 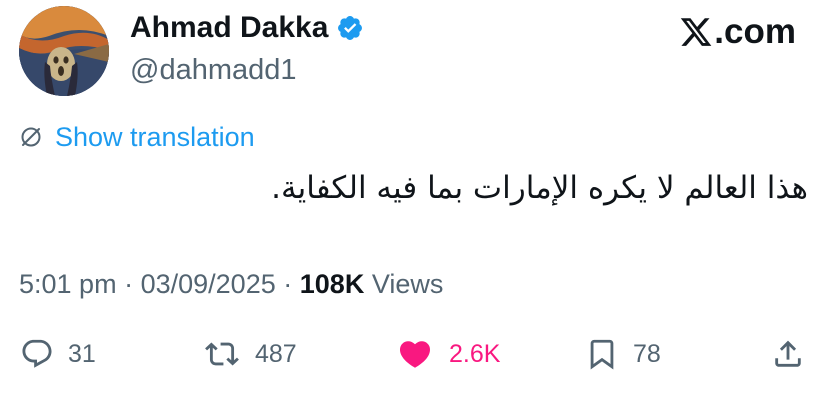 What do you see at coordinates (623, 354) in the screenshot?
I see `bookmark-button: 78` at bounding box center [623, 354].